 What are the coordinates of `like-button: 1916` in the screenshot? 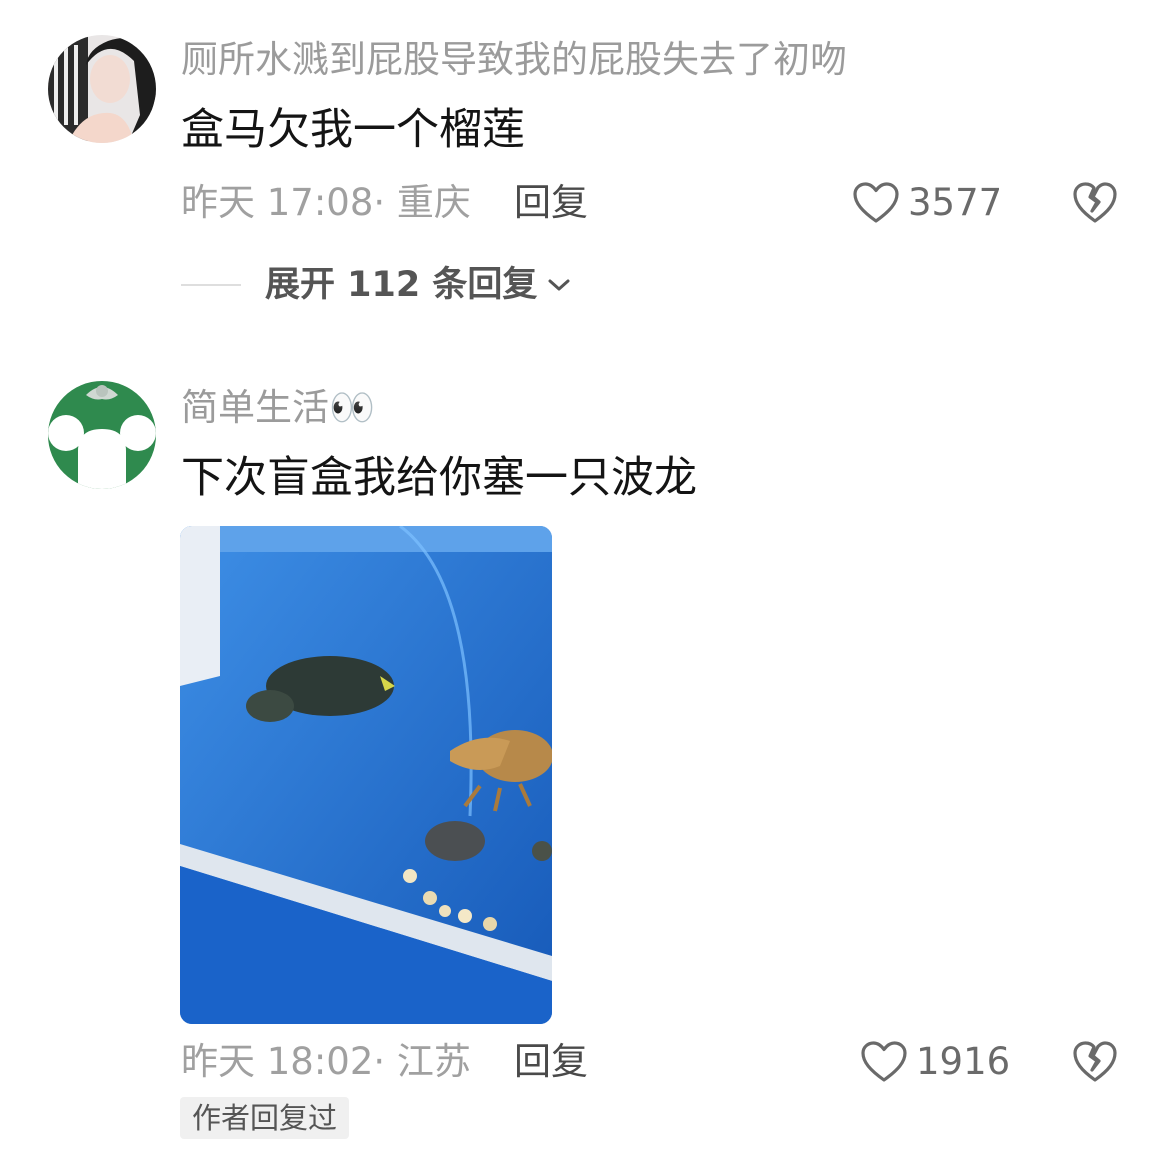 It's located at (935, 1062).